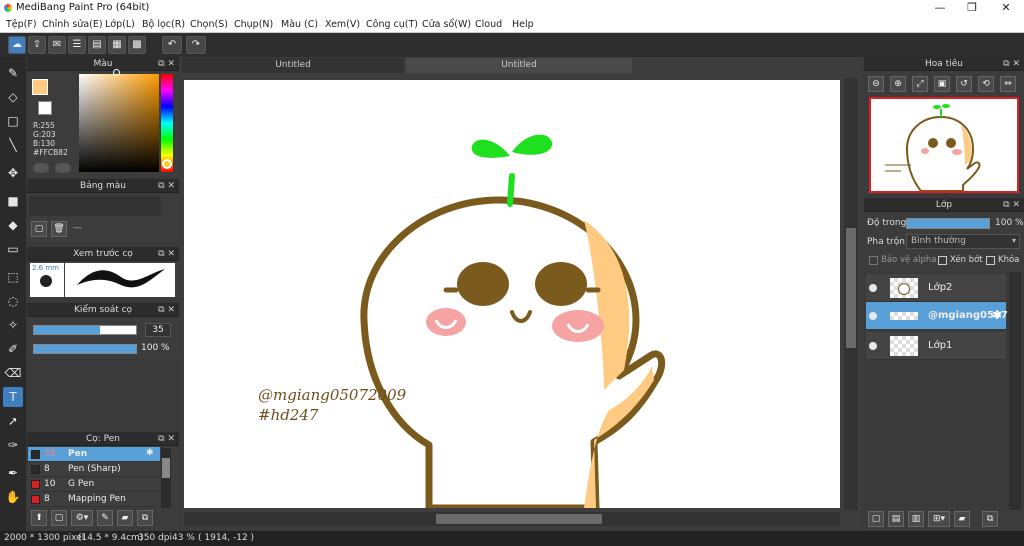 The image size is (1024, 546). I want to click on brush-add-icon: ⬆, so click(39, 518).